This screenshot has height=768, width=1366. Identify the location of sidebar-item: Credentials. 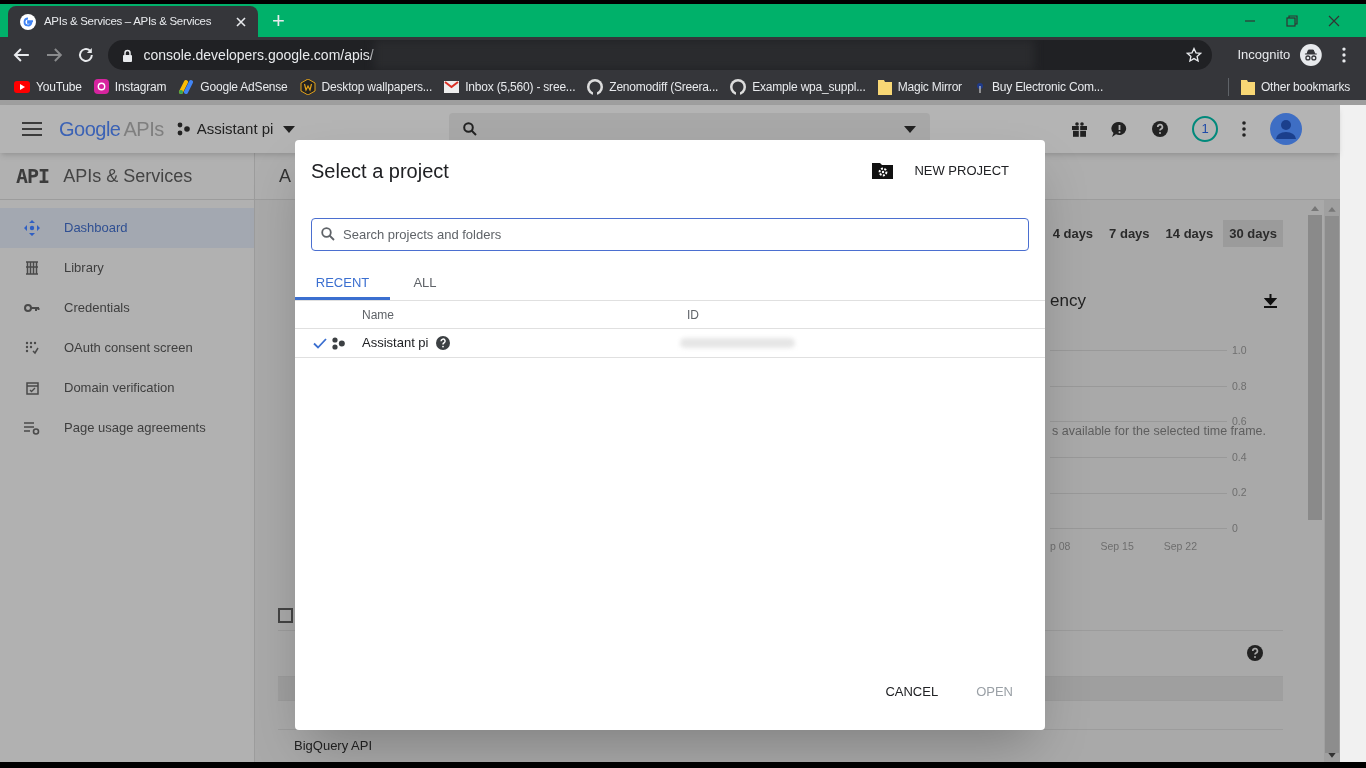
(127, 308).